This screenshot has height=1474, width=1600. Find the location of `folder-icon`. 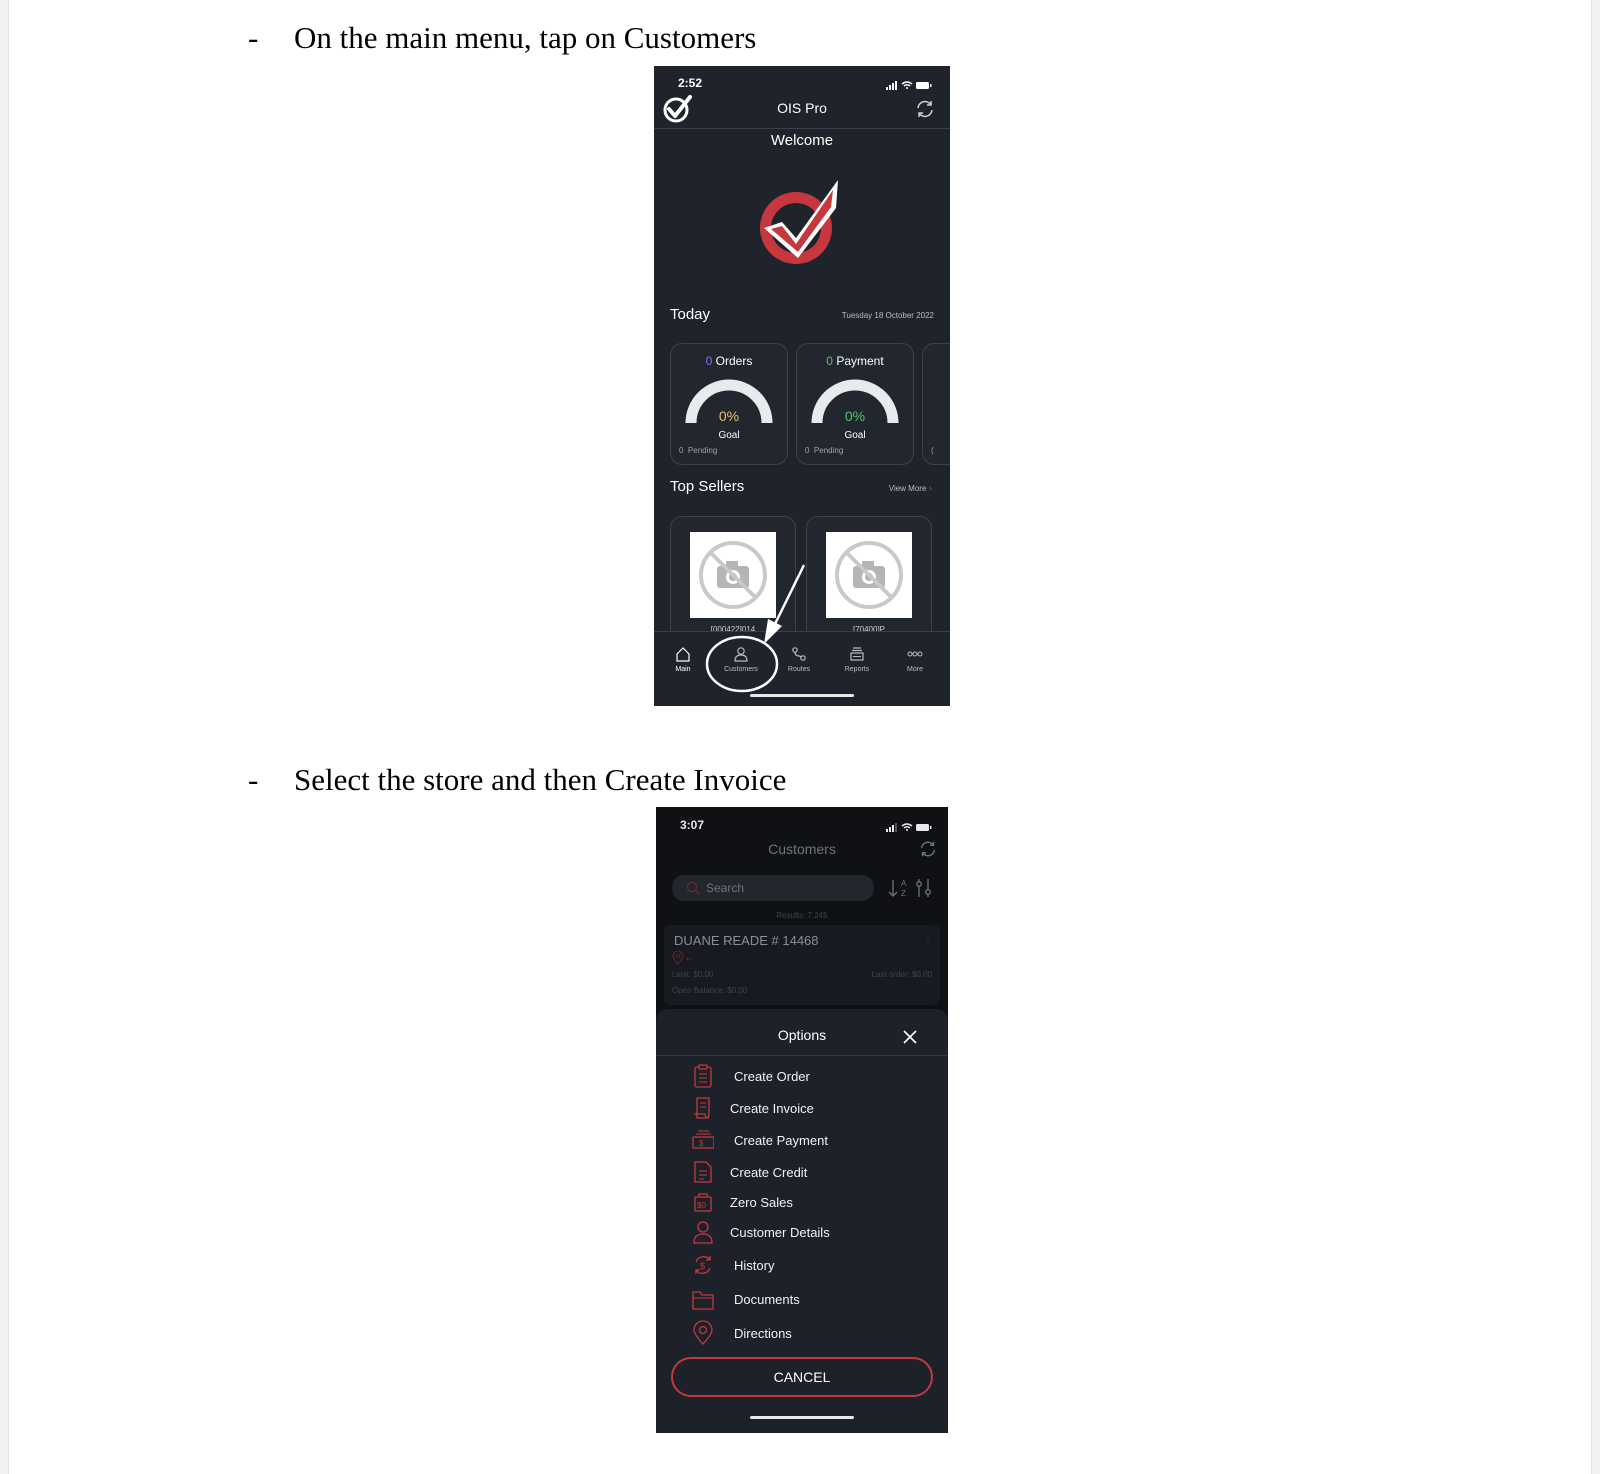

folder-icon is located at coordinates (703, 1300).